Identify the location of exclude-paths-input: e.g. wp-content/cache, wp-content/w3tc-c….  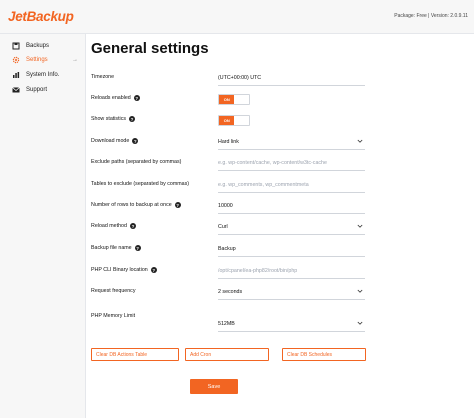
(291, 164).